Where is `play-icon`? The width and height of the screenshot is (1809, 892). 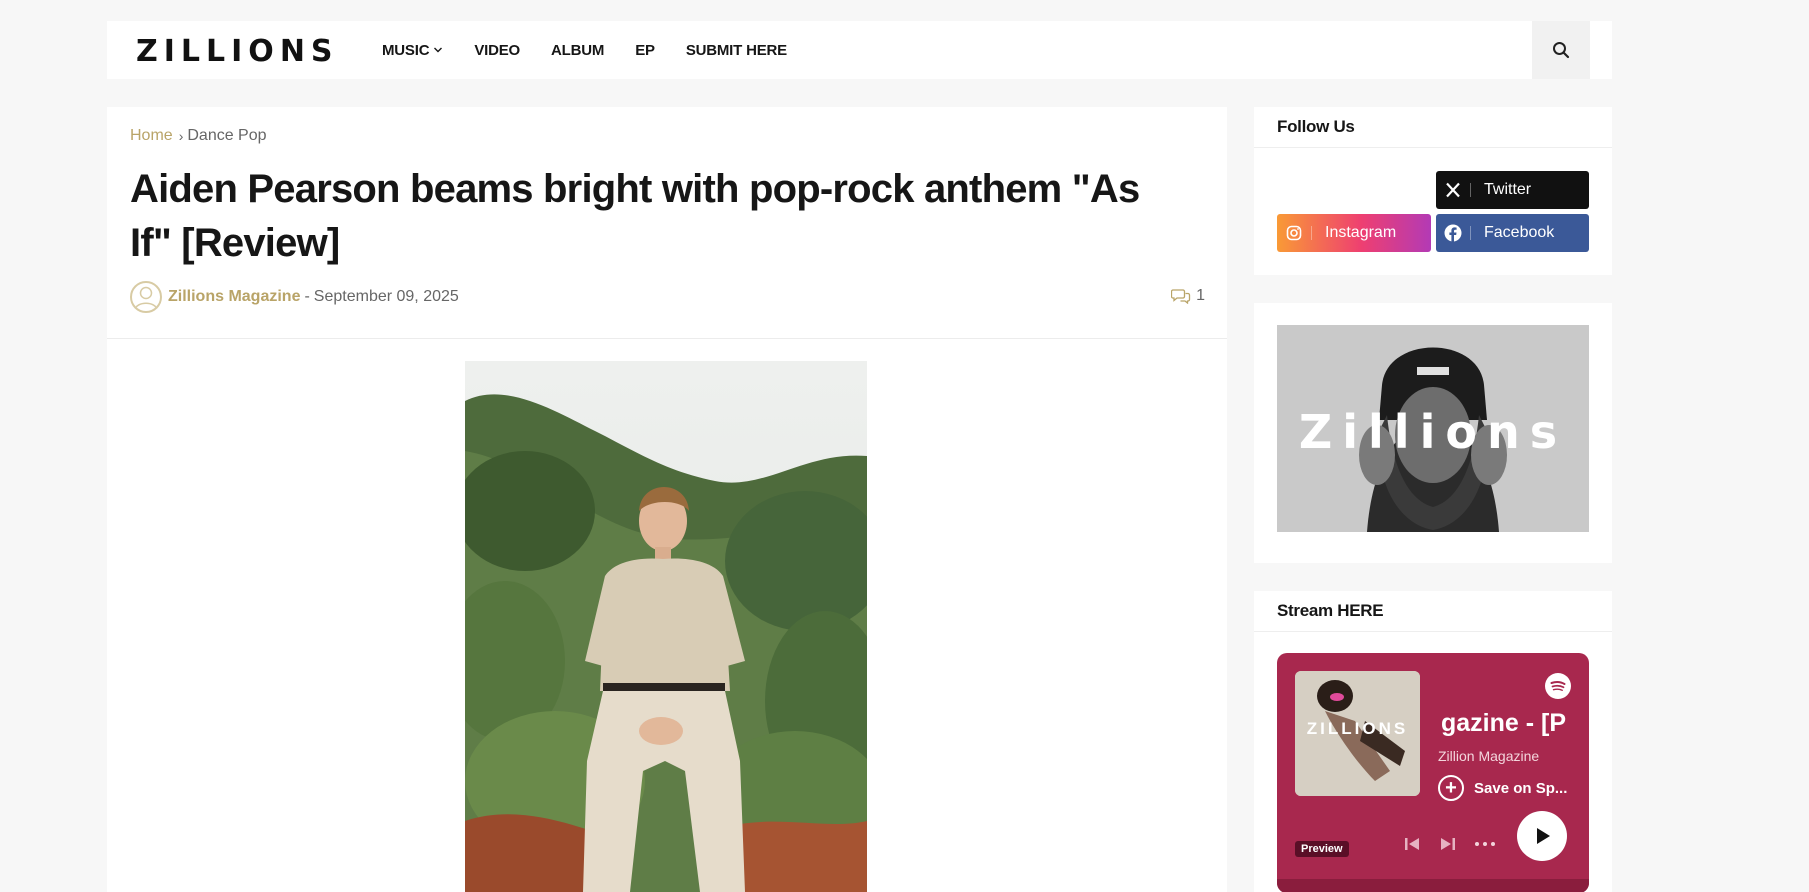
play-icon is located at coordinates (1543, 836).